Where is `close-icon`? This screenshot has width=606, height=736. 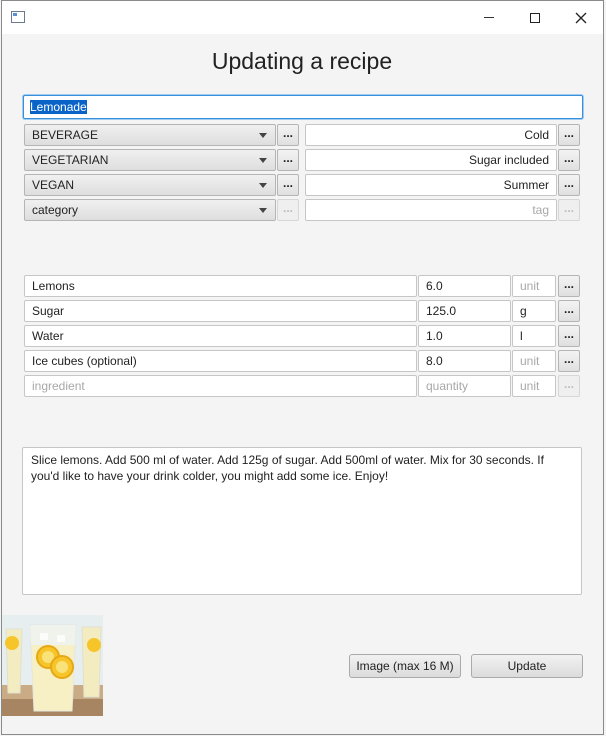 close-icon is located at coordinates (581, 17).